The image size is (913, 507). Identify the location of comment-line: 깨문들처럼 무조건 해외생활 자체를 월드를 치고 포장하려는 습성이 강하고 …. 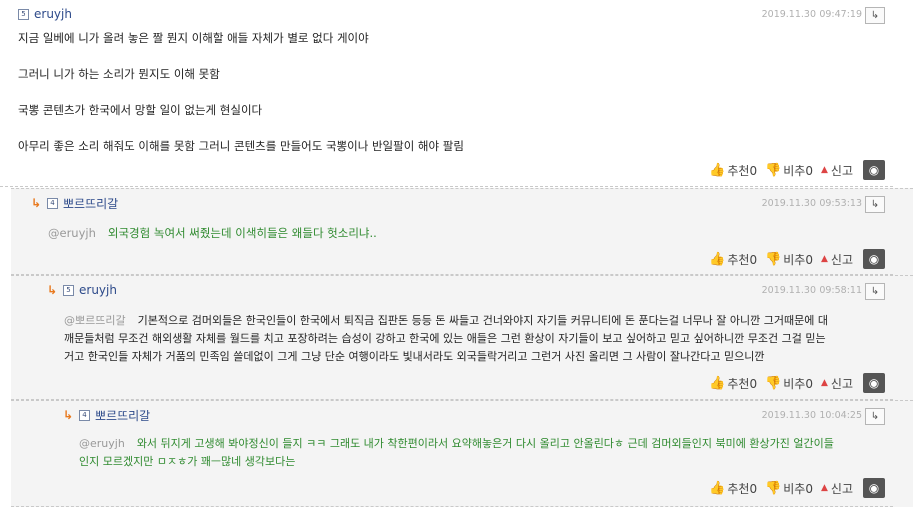
(445, 338).